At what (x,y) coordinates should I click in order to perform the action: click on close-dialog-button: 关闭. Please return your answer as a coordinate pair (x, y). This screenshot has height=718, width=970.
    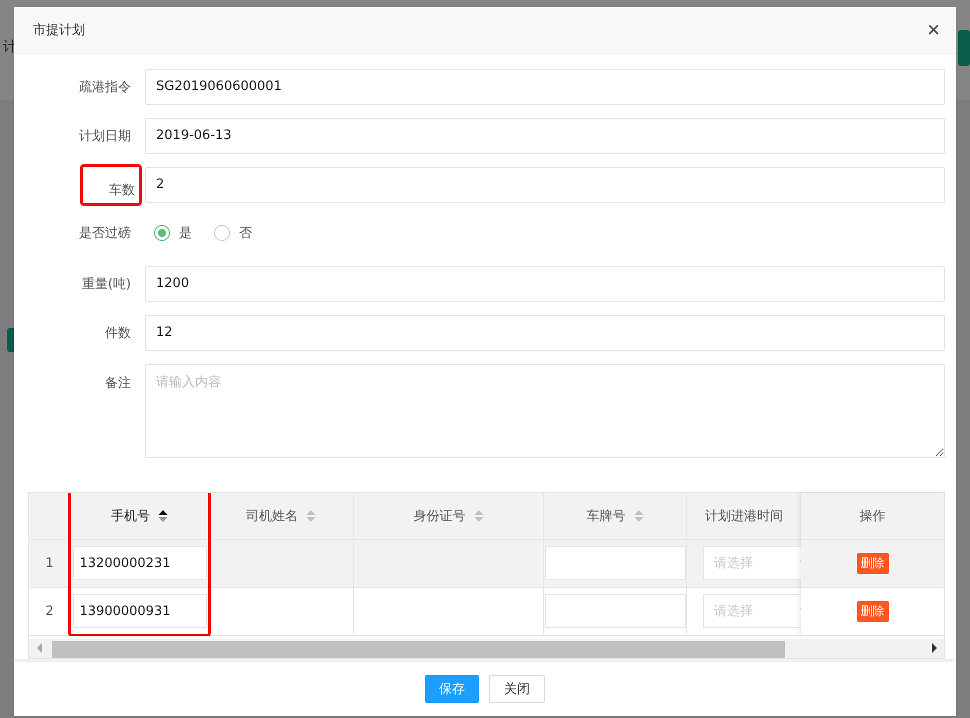
    Looking at the image, I should click on (517, 688).